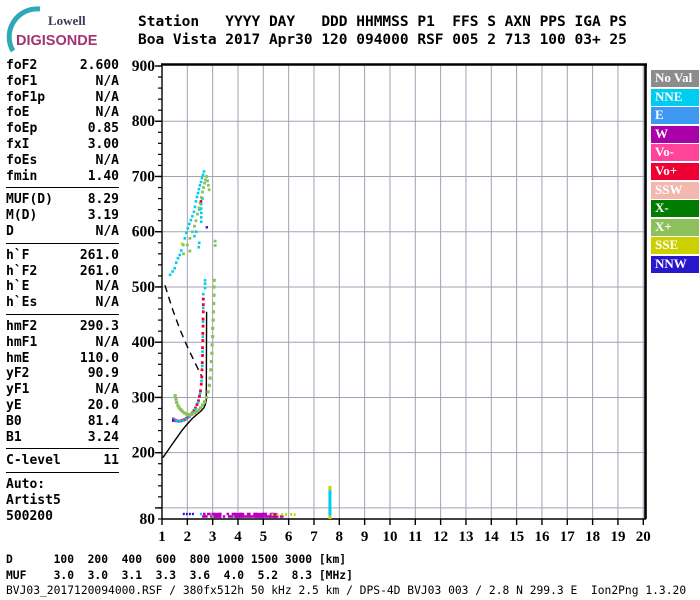 This screenshot has height=600, width=700. I want to click on x-tick-label: 17, so click(568, 537).